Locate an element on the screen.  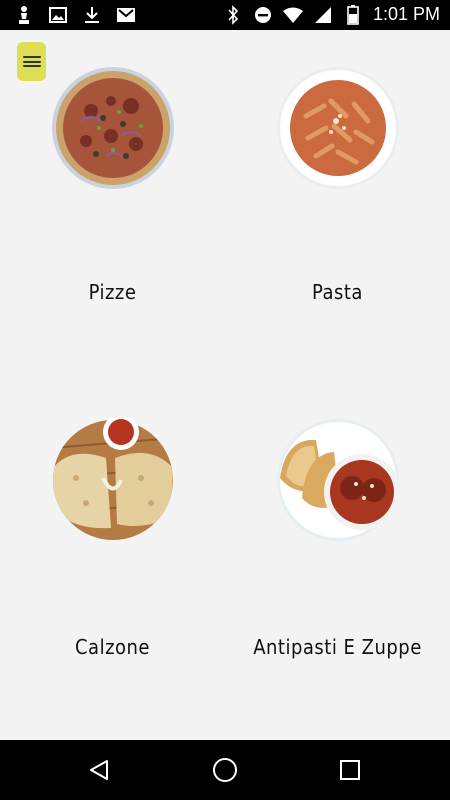
status-bar: 1:01 PM is located at coordinates (225, 15).